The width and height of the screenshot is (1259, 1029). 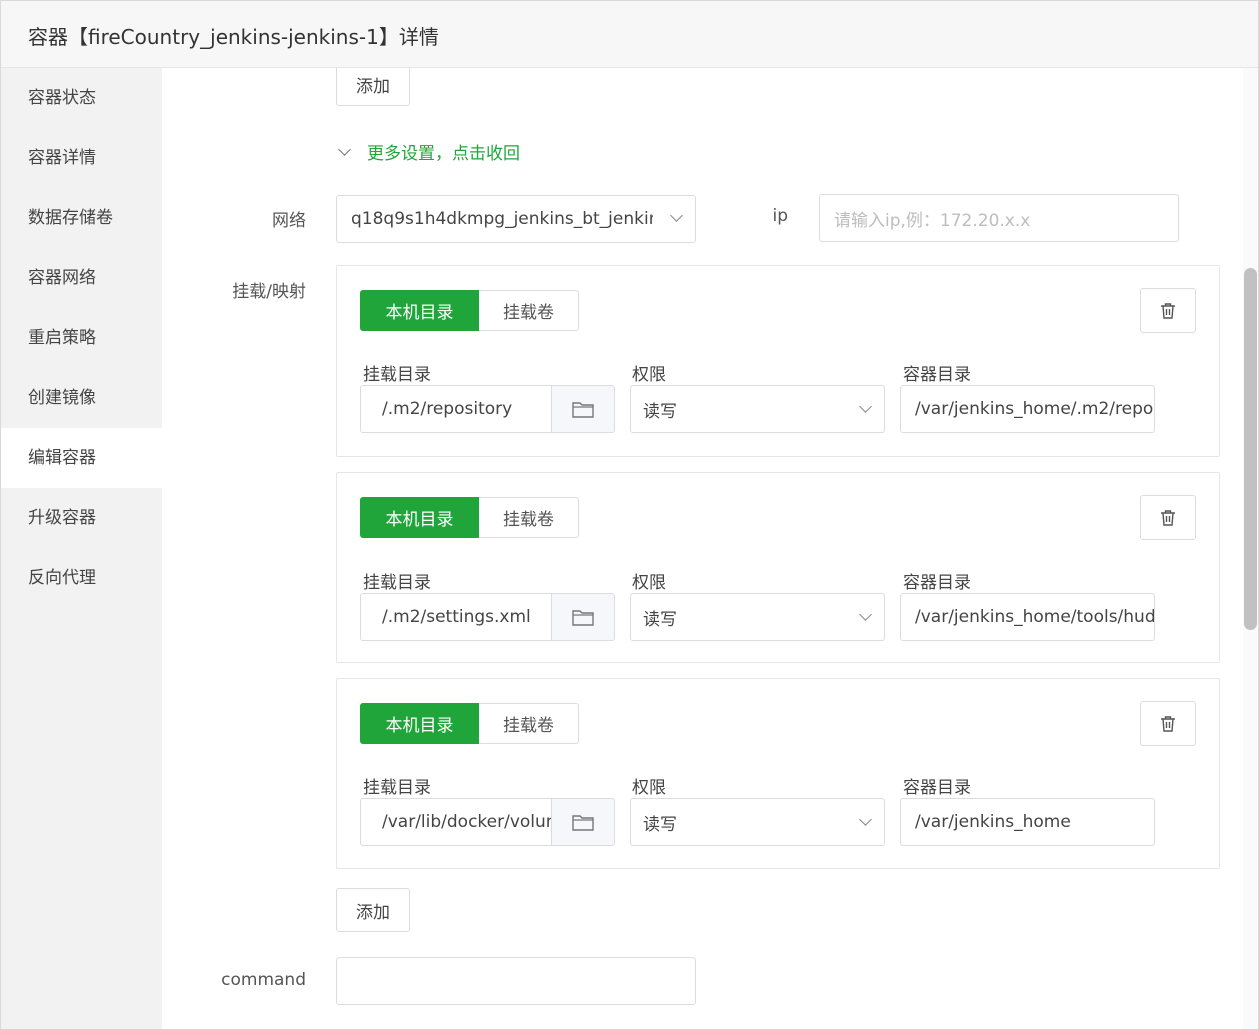 I want to click on host-dir-input: /.m2/settings.xml, so click(x=487, y=617).